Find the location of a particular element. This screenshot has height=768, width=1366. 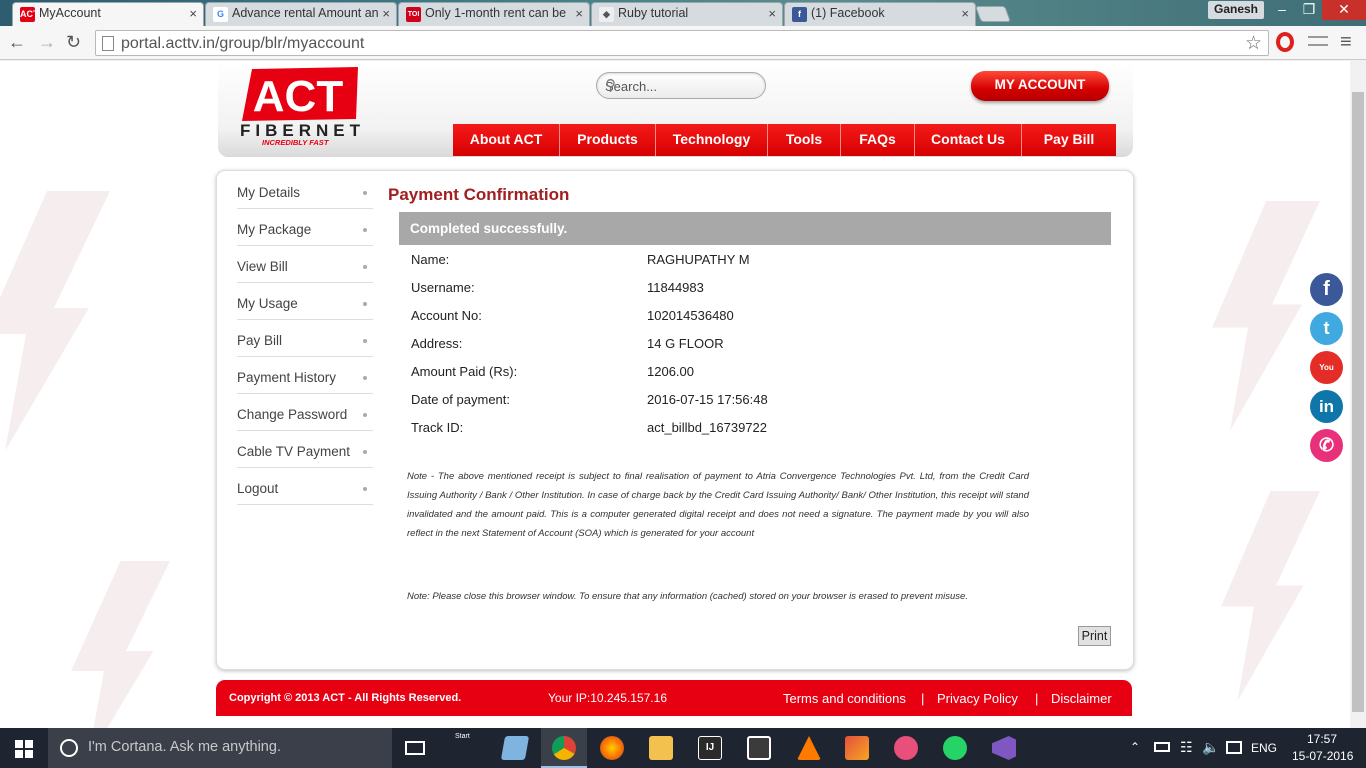

volume-icon: 🔈 is located at coordinates (1210, 747).